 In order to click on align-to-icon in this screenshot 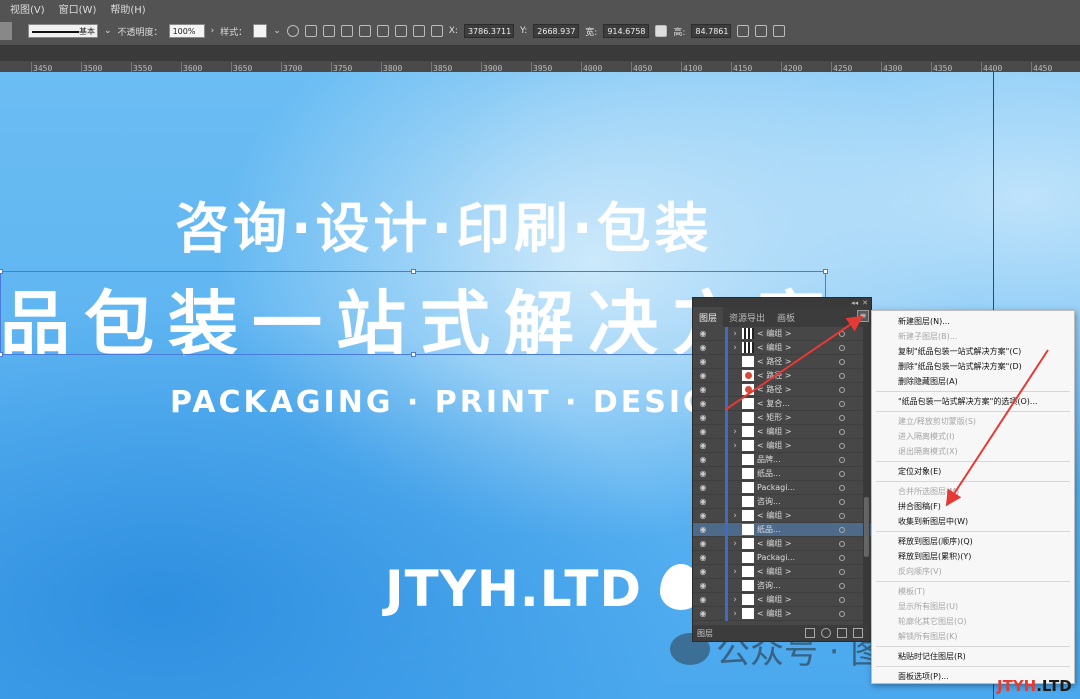, I will do `click(310, 31)`.